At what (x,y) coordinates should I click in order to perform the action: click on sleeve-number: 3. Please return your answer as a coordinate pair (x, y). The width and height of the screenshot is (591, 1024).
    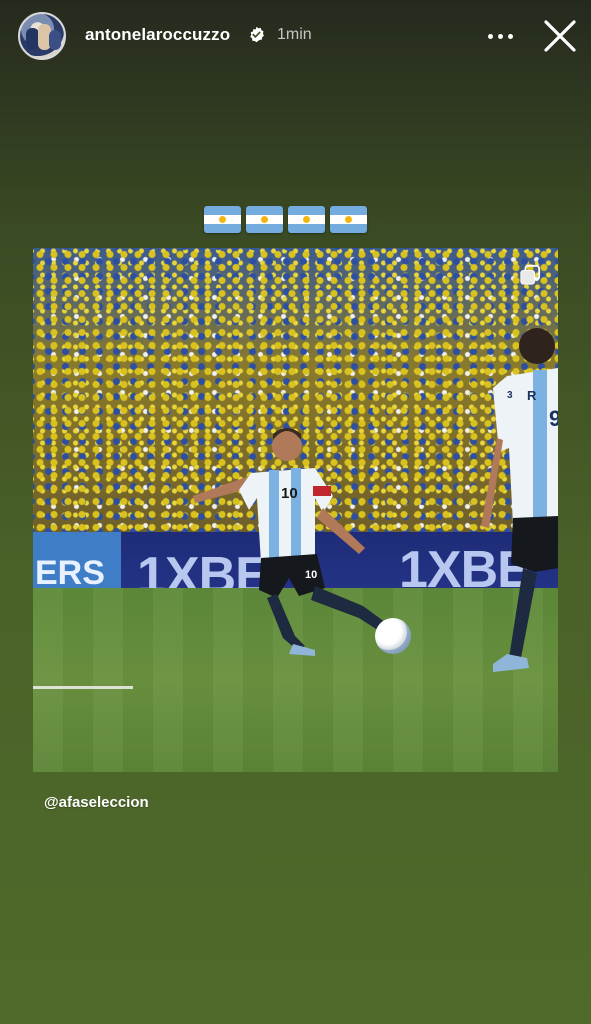
    Looking at the image, I should click on (510, 395).